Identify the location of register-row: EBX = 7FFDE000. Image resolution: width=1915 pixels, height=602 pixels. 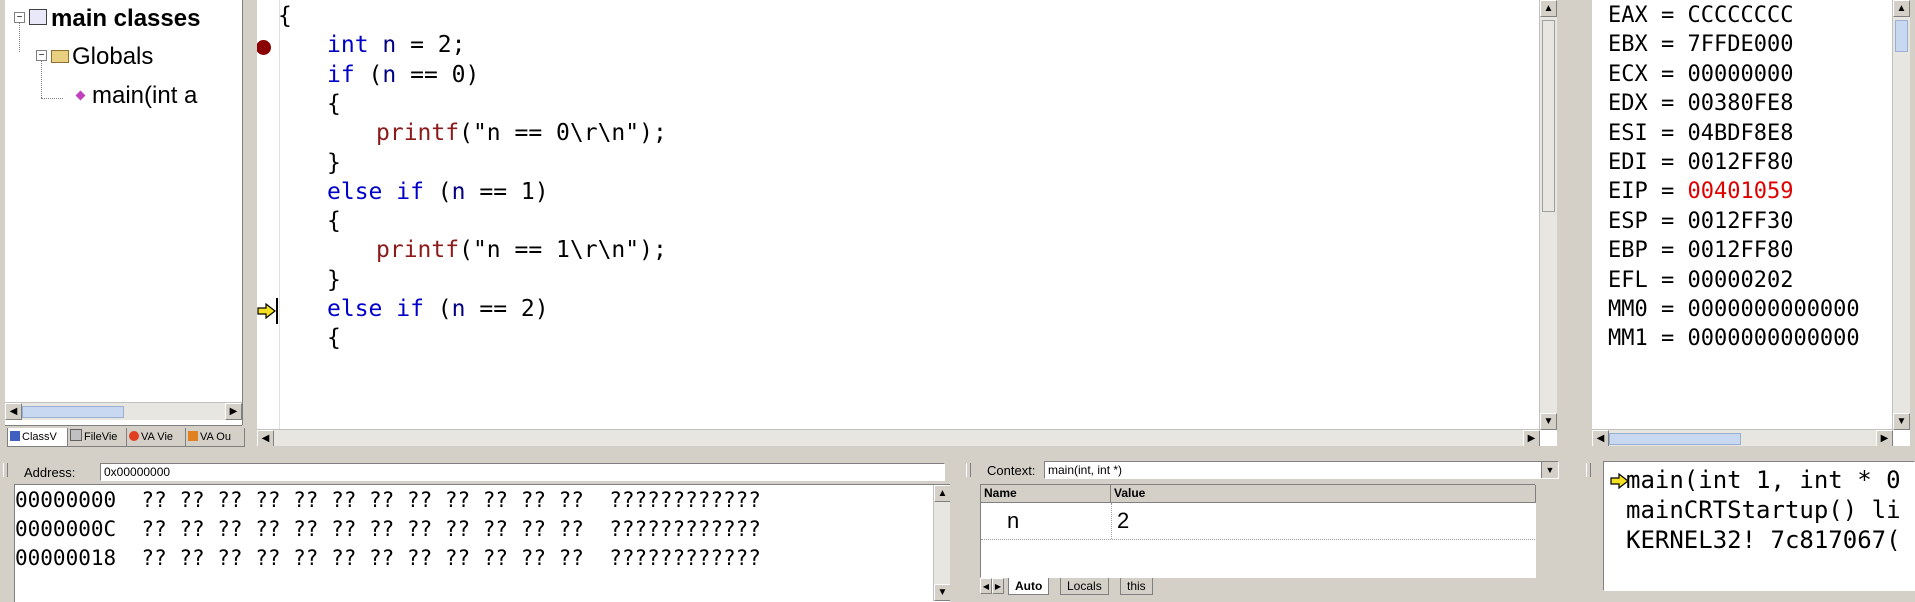
(1700, 44).